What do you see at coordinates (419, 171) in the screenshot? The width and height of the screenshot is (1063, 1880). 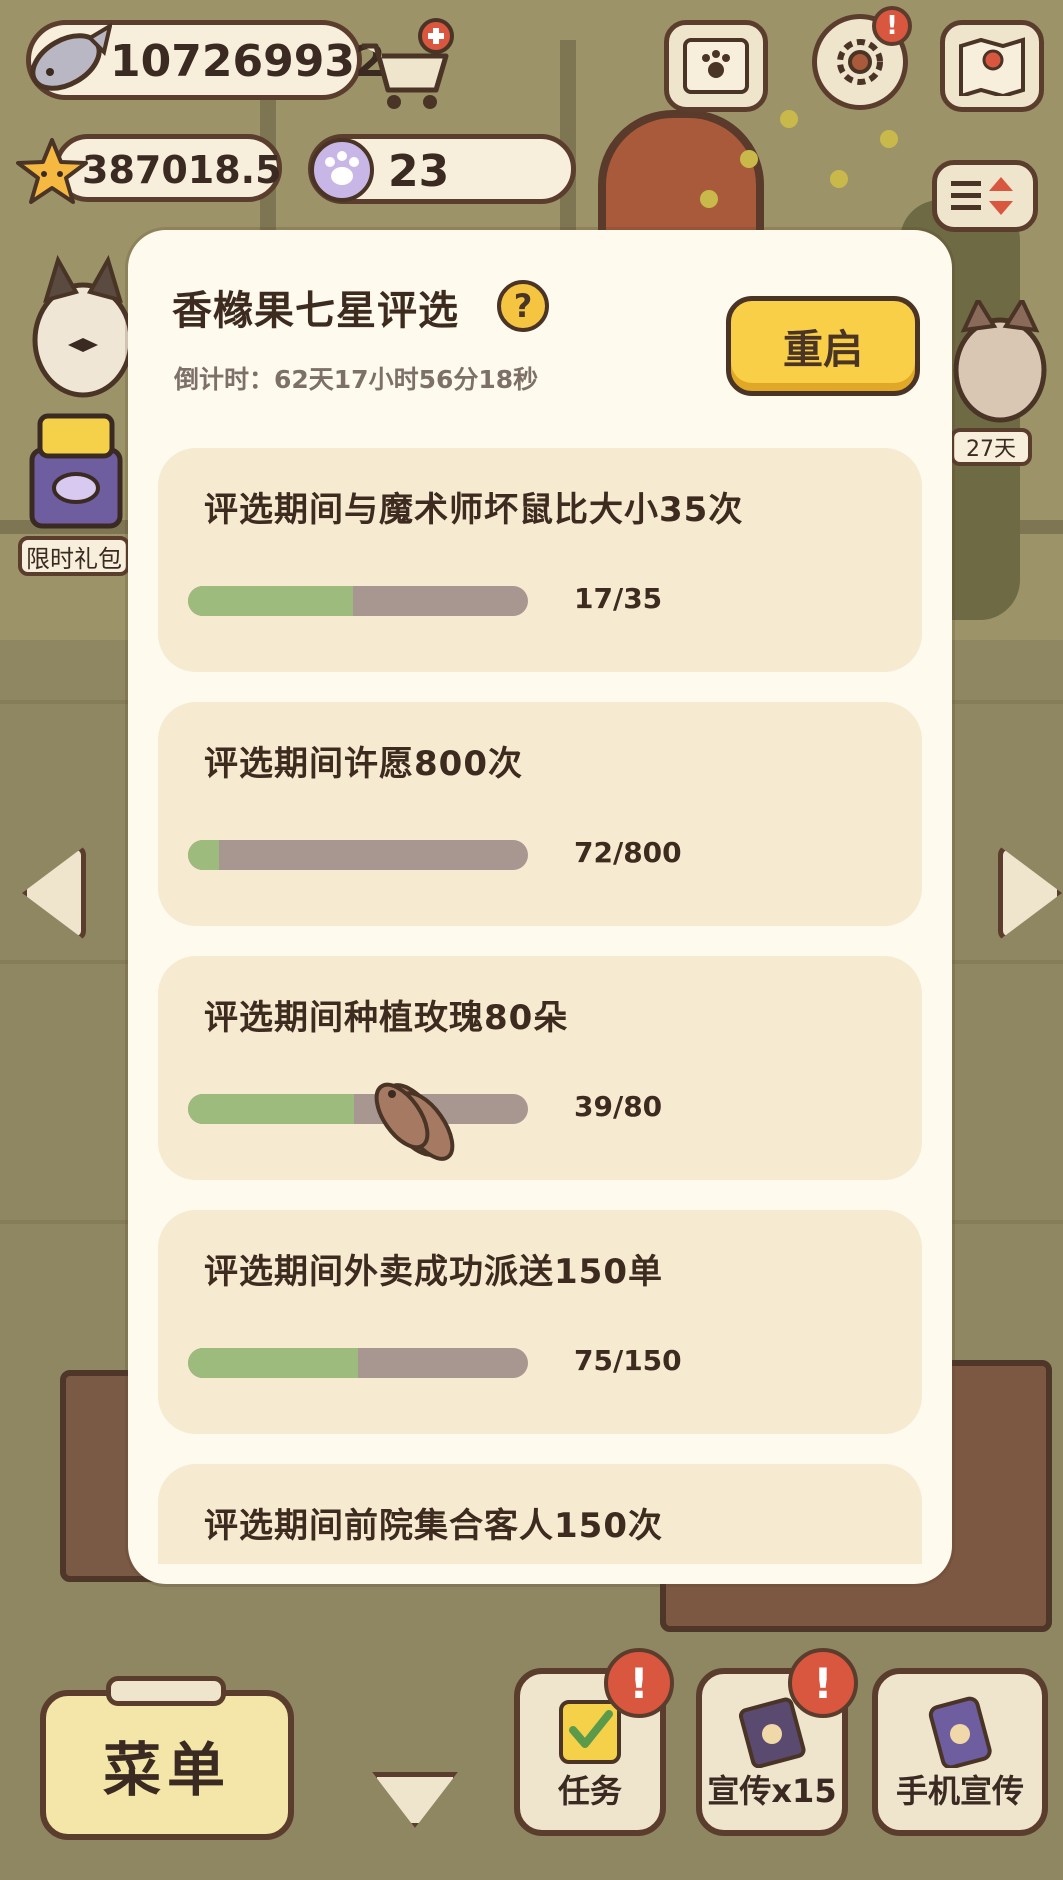 I see `paw-count: 23` at bounding box center [419, 171].